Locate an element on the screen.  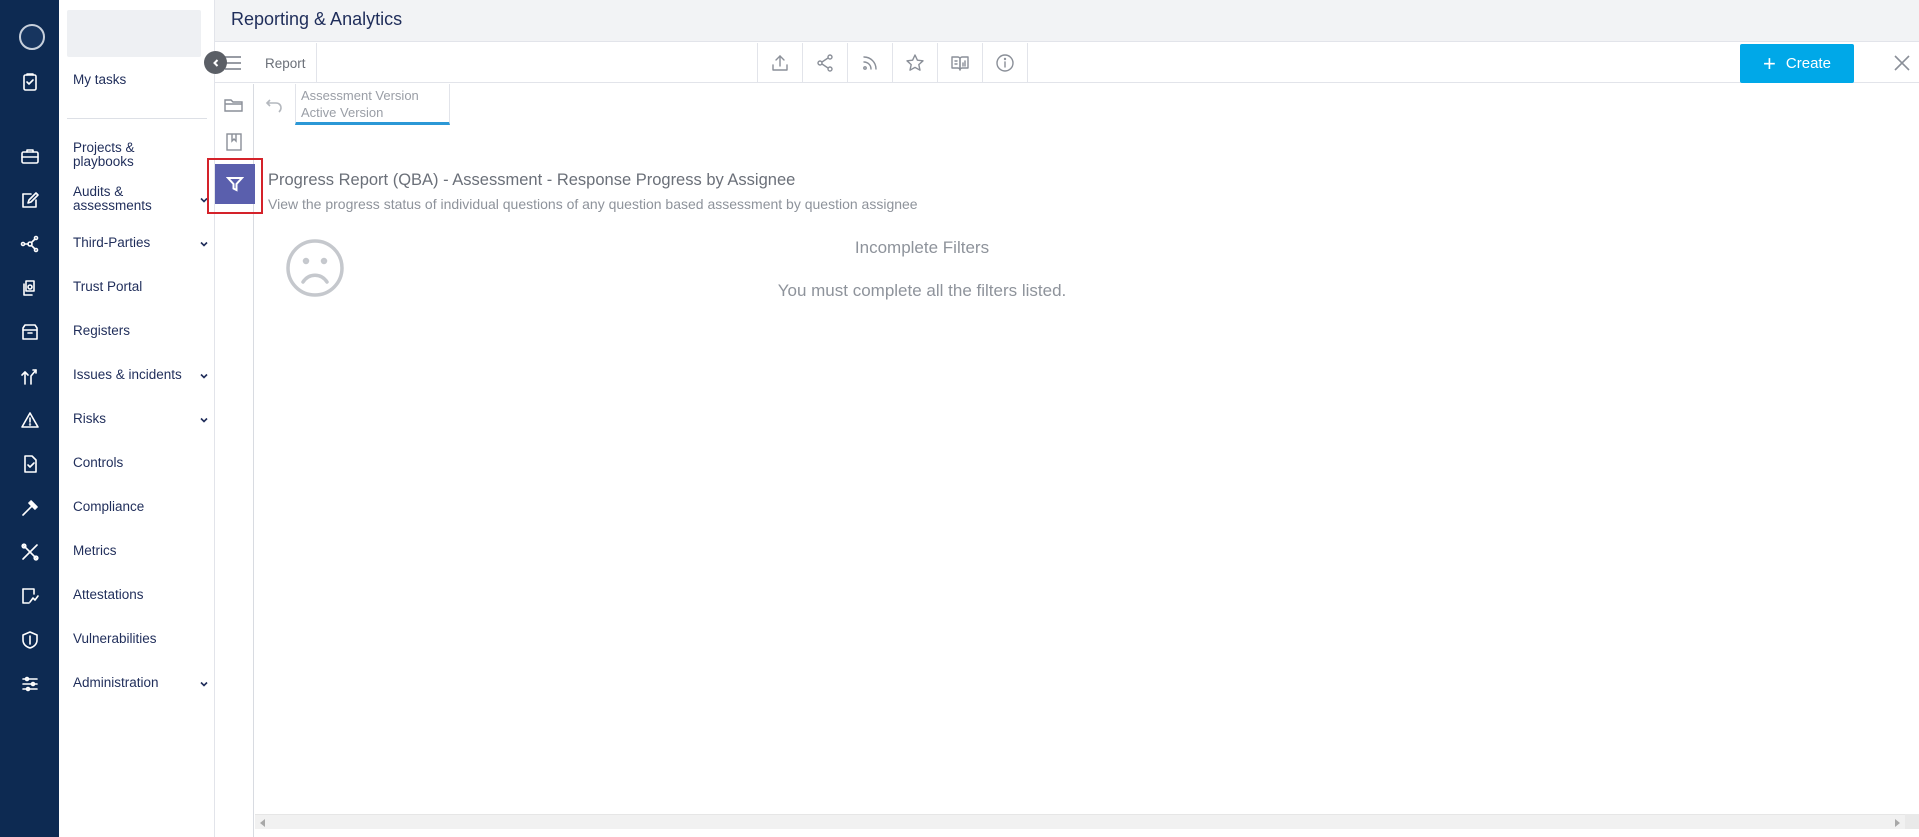
collapse-nav-button is located at coordinates (215, 62).